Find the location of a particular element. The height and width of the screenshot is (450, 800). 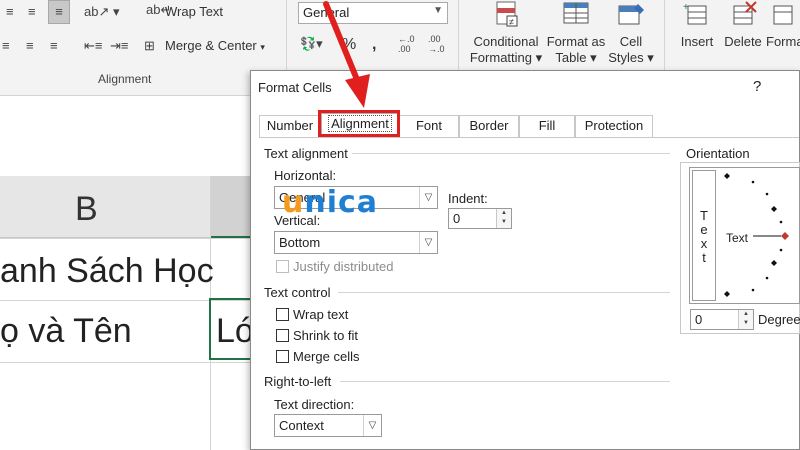

cell-styles-button: Cell Styles ▾ is located at coordinates (631, 33).